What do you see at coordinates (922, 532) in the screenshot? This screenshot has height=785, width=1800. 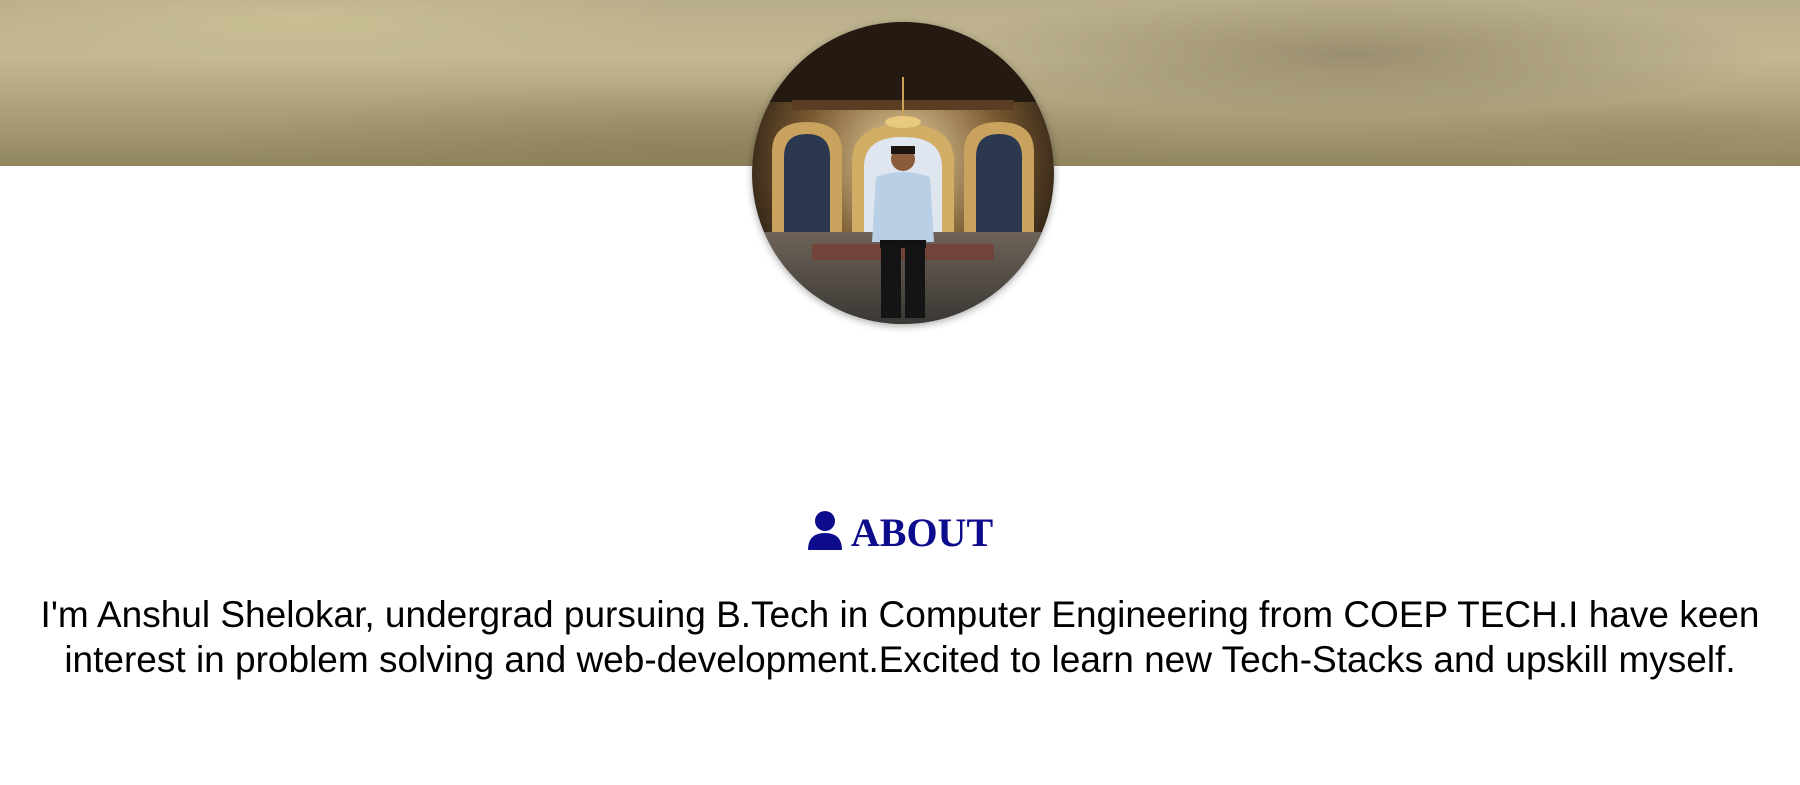 I see `about-heading-text: ABOUT` at bounding box center [922, 532].